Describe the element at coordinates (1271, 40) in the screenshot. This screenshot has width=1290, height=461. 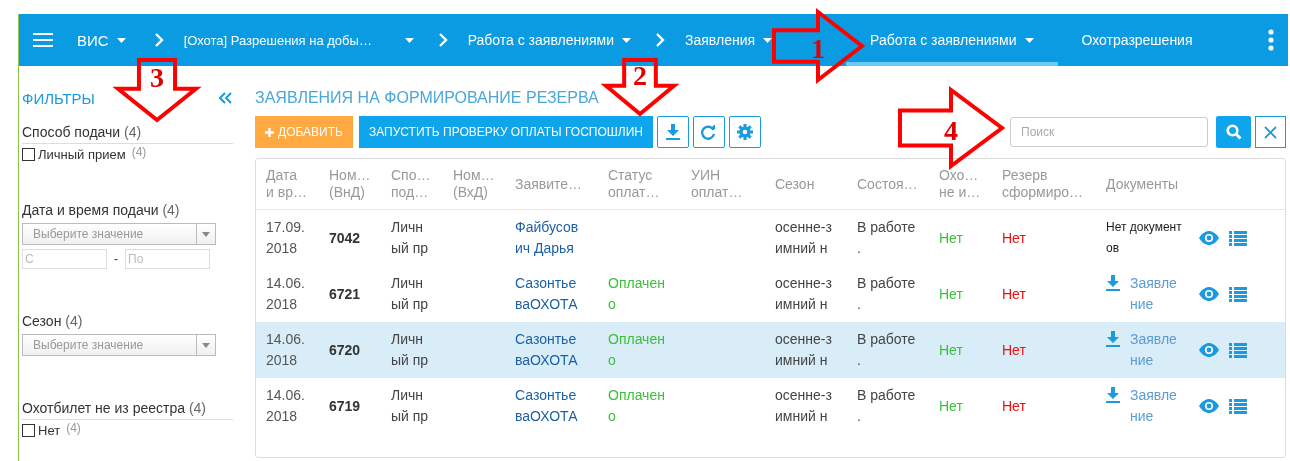
I see `more-icon` at that location.